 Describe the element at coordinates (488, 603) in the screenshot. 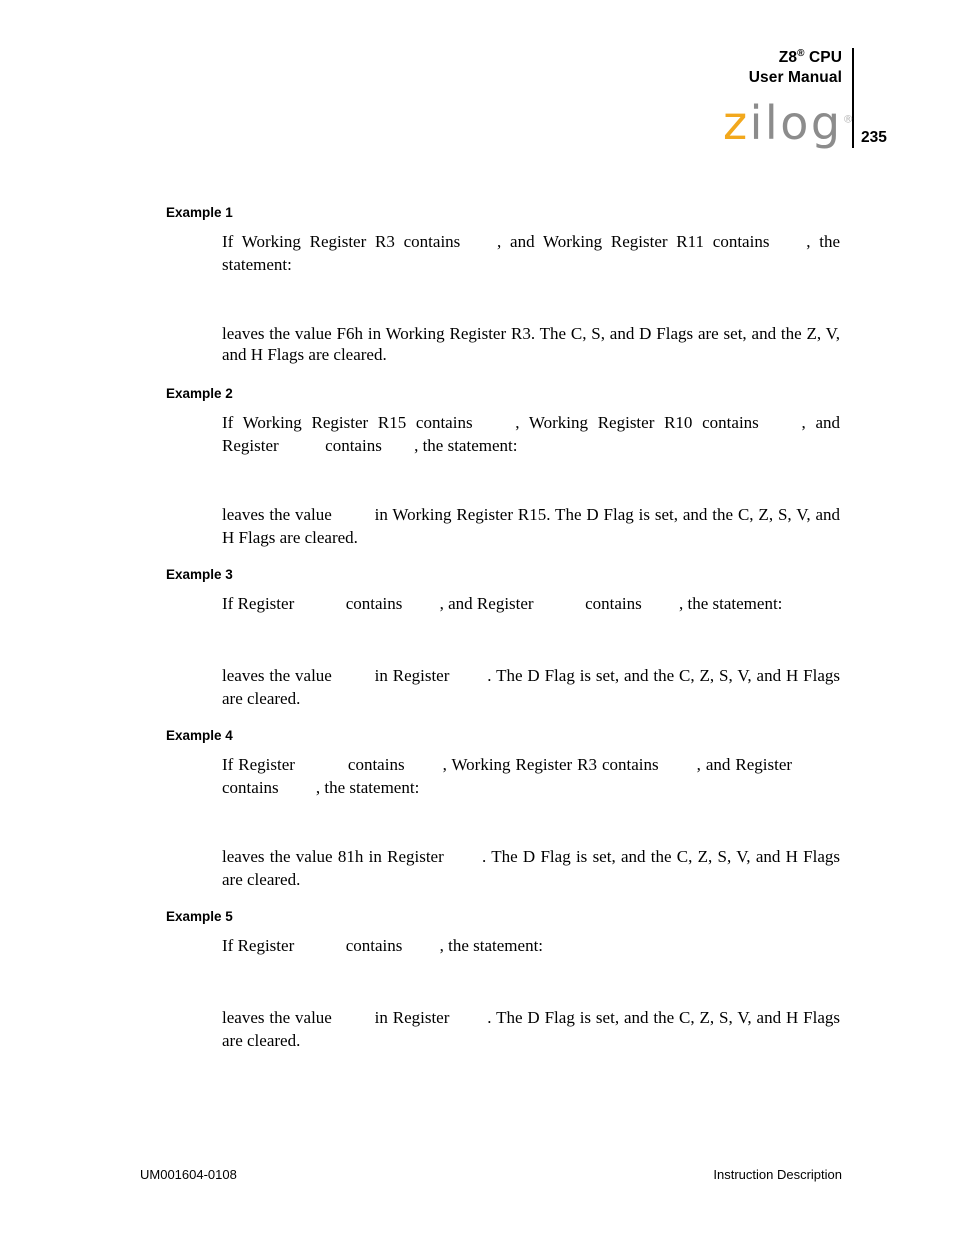

I see `setup-text-3c: , and Register` at that location.